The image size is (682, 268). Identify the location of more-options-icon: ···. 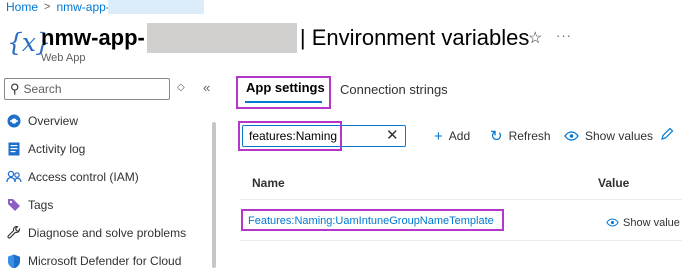
(564, 35).